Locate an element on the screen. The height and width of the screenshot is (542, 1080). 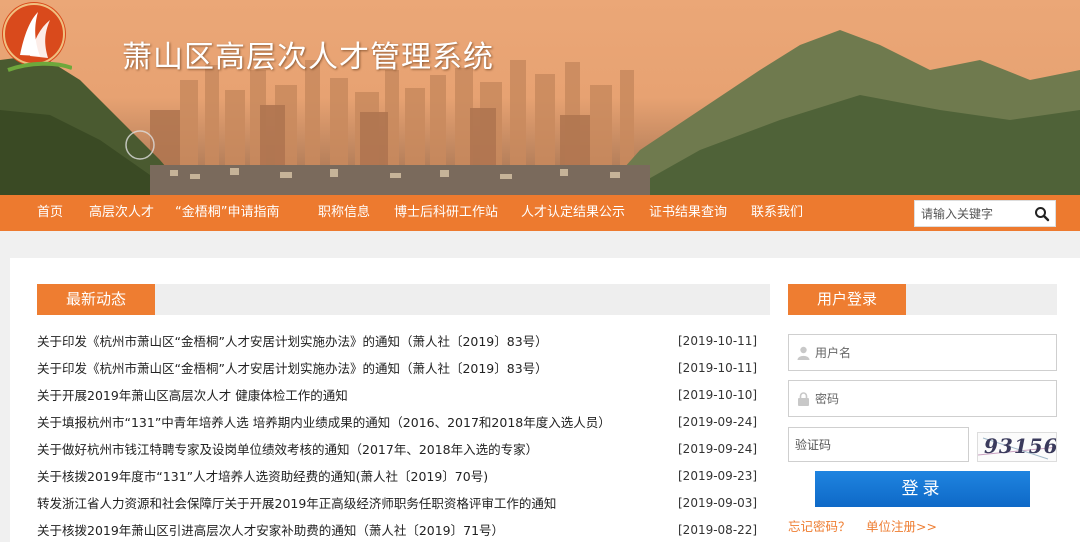
nav-item-certificate-query: 证书结果查询 is located at coordinates (688, 213).